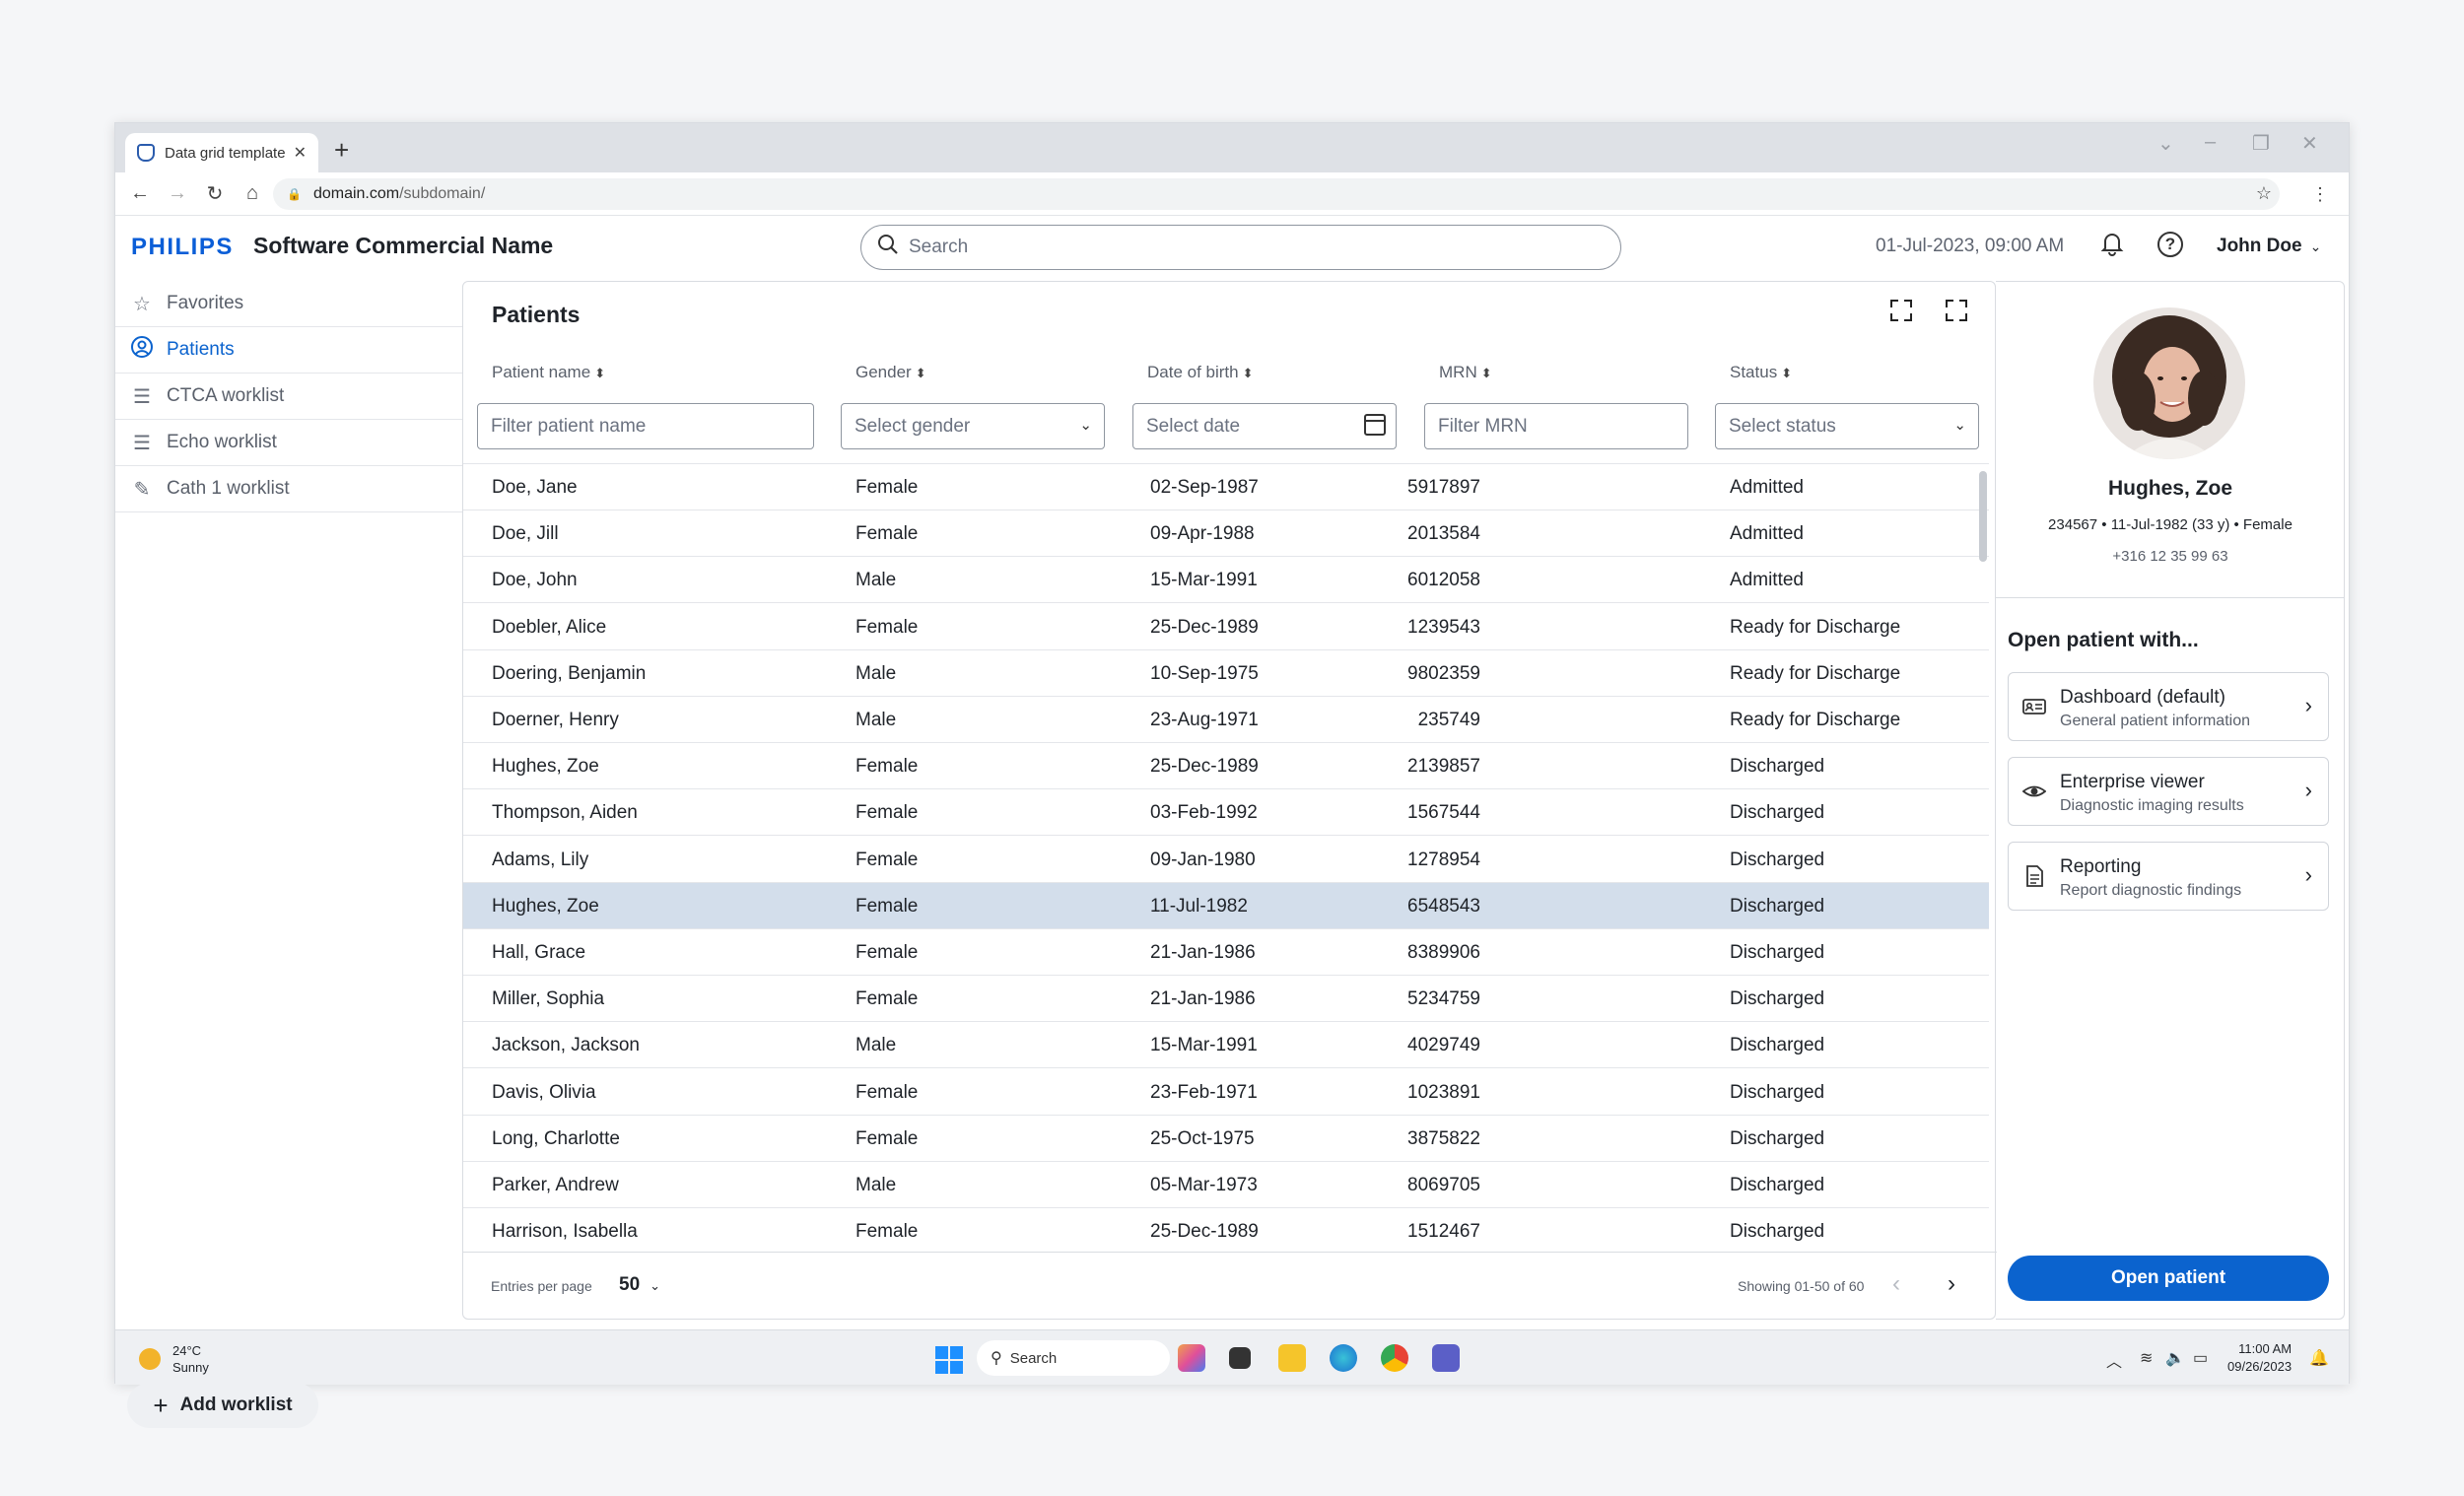 This screenshot has height=1496, width=2464. What do you see at coordinates (1394, 1358) in the screenshot?
I see `chrome-icon` at bounding box center [1394, 1358].